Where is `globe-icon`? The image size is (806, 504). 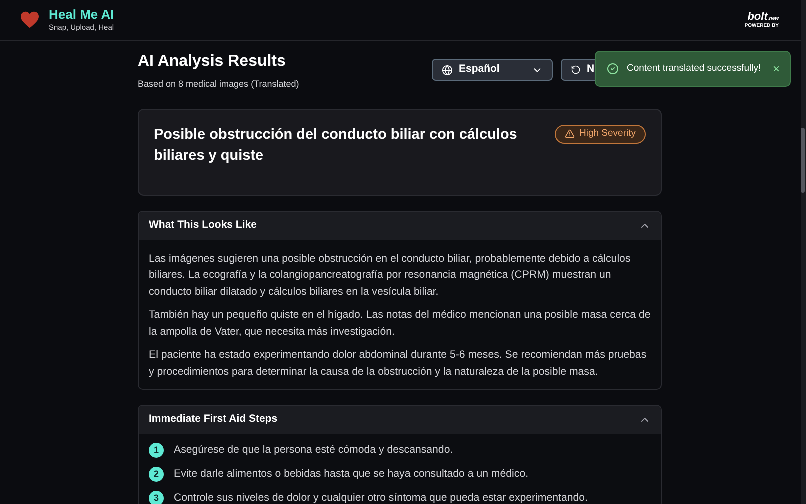 globe-icon is located at coordinates (447, 70).